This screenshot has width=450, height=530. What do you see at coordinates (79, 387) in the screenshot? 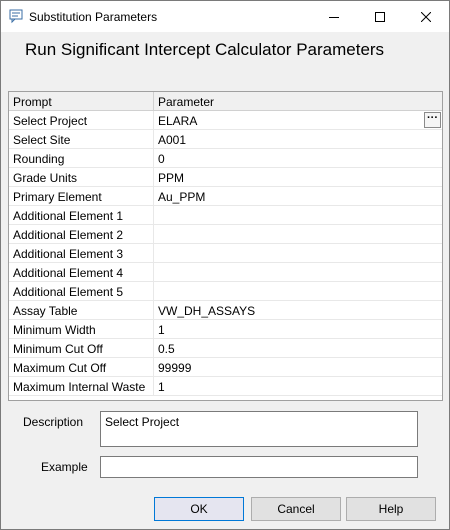
I see `prompt-cell: Maximum Internal Waste` at bounding box center [79, 387].